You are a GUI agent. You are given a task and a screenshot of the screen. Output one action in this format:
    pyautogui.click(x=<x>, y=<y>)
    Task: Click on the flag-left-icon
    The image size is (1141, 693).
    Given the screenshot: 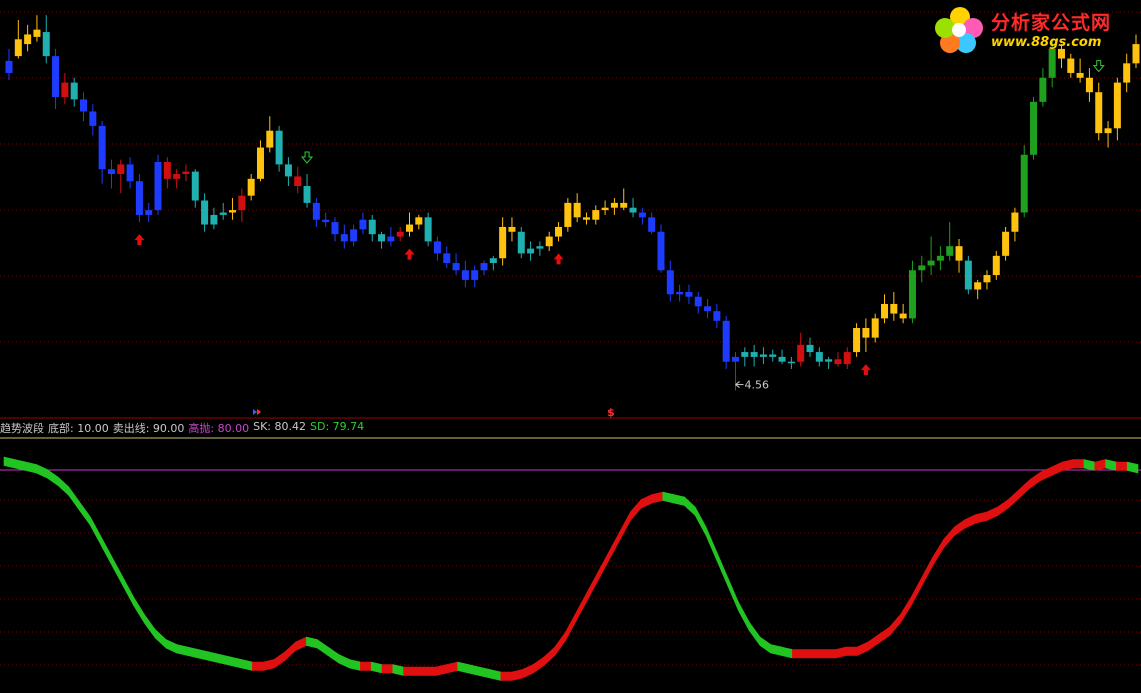 What is the action you would take?
    pyautogui.click(x=255, y=412)
    